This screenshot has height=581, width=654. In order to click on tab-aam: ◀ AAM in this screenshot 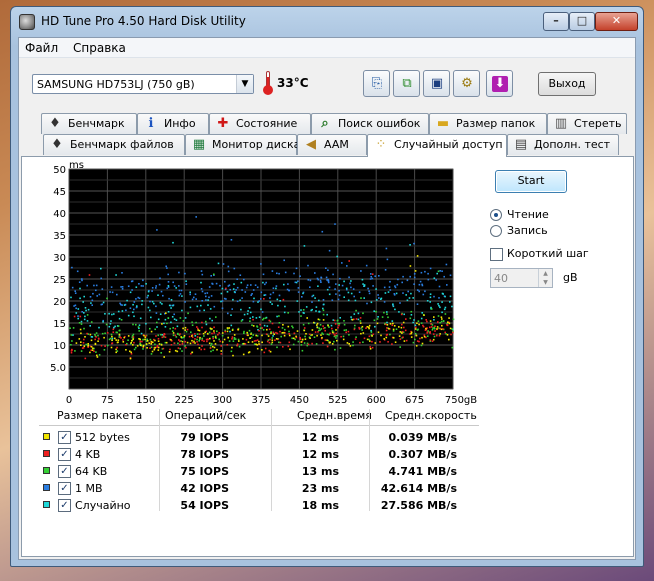, I will do `click(332, 144)`.